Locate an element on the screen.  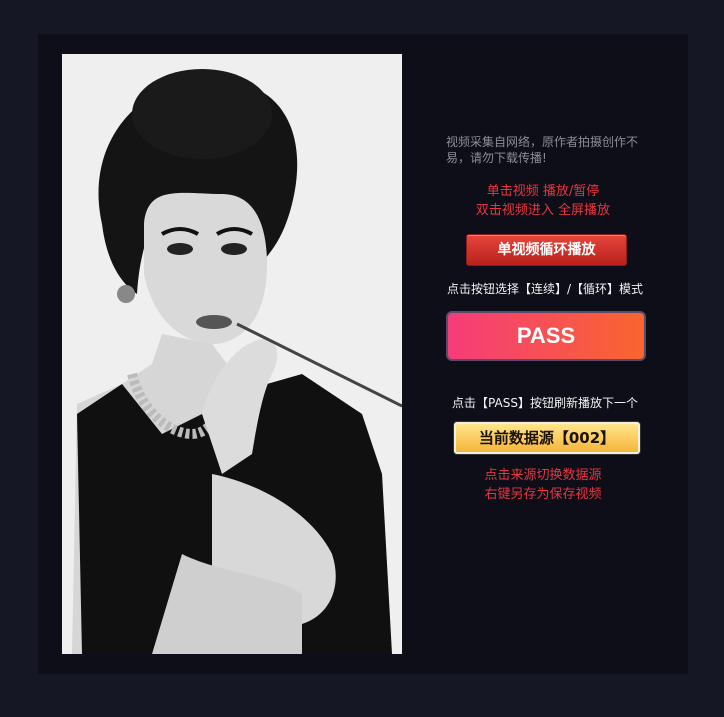
pass-button: PASS is located at coordinates (546, 336).